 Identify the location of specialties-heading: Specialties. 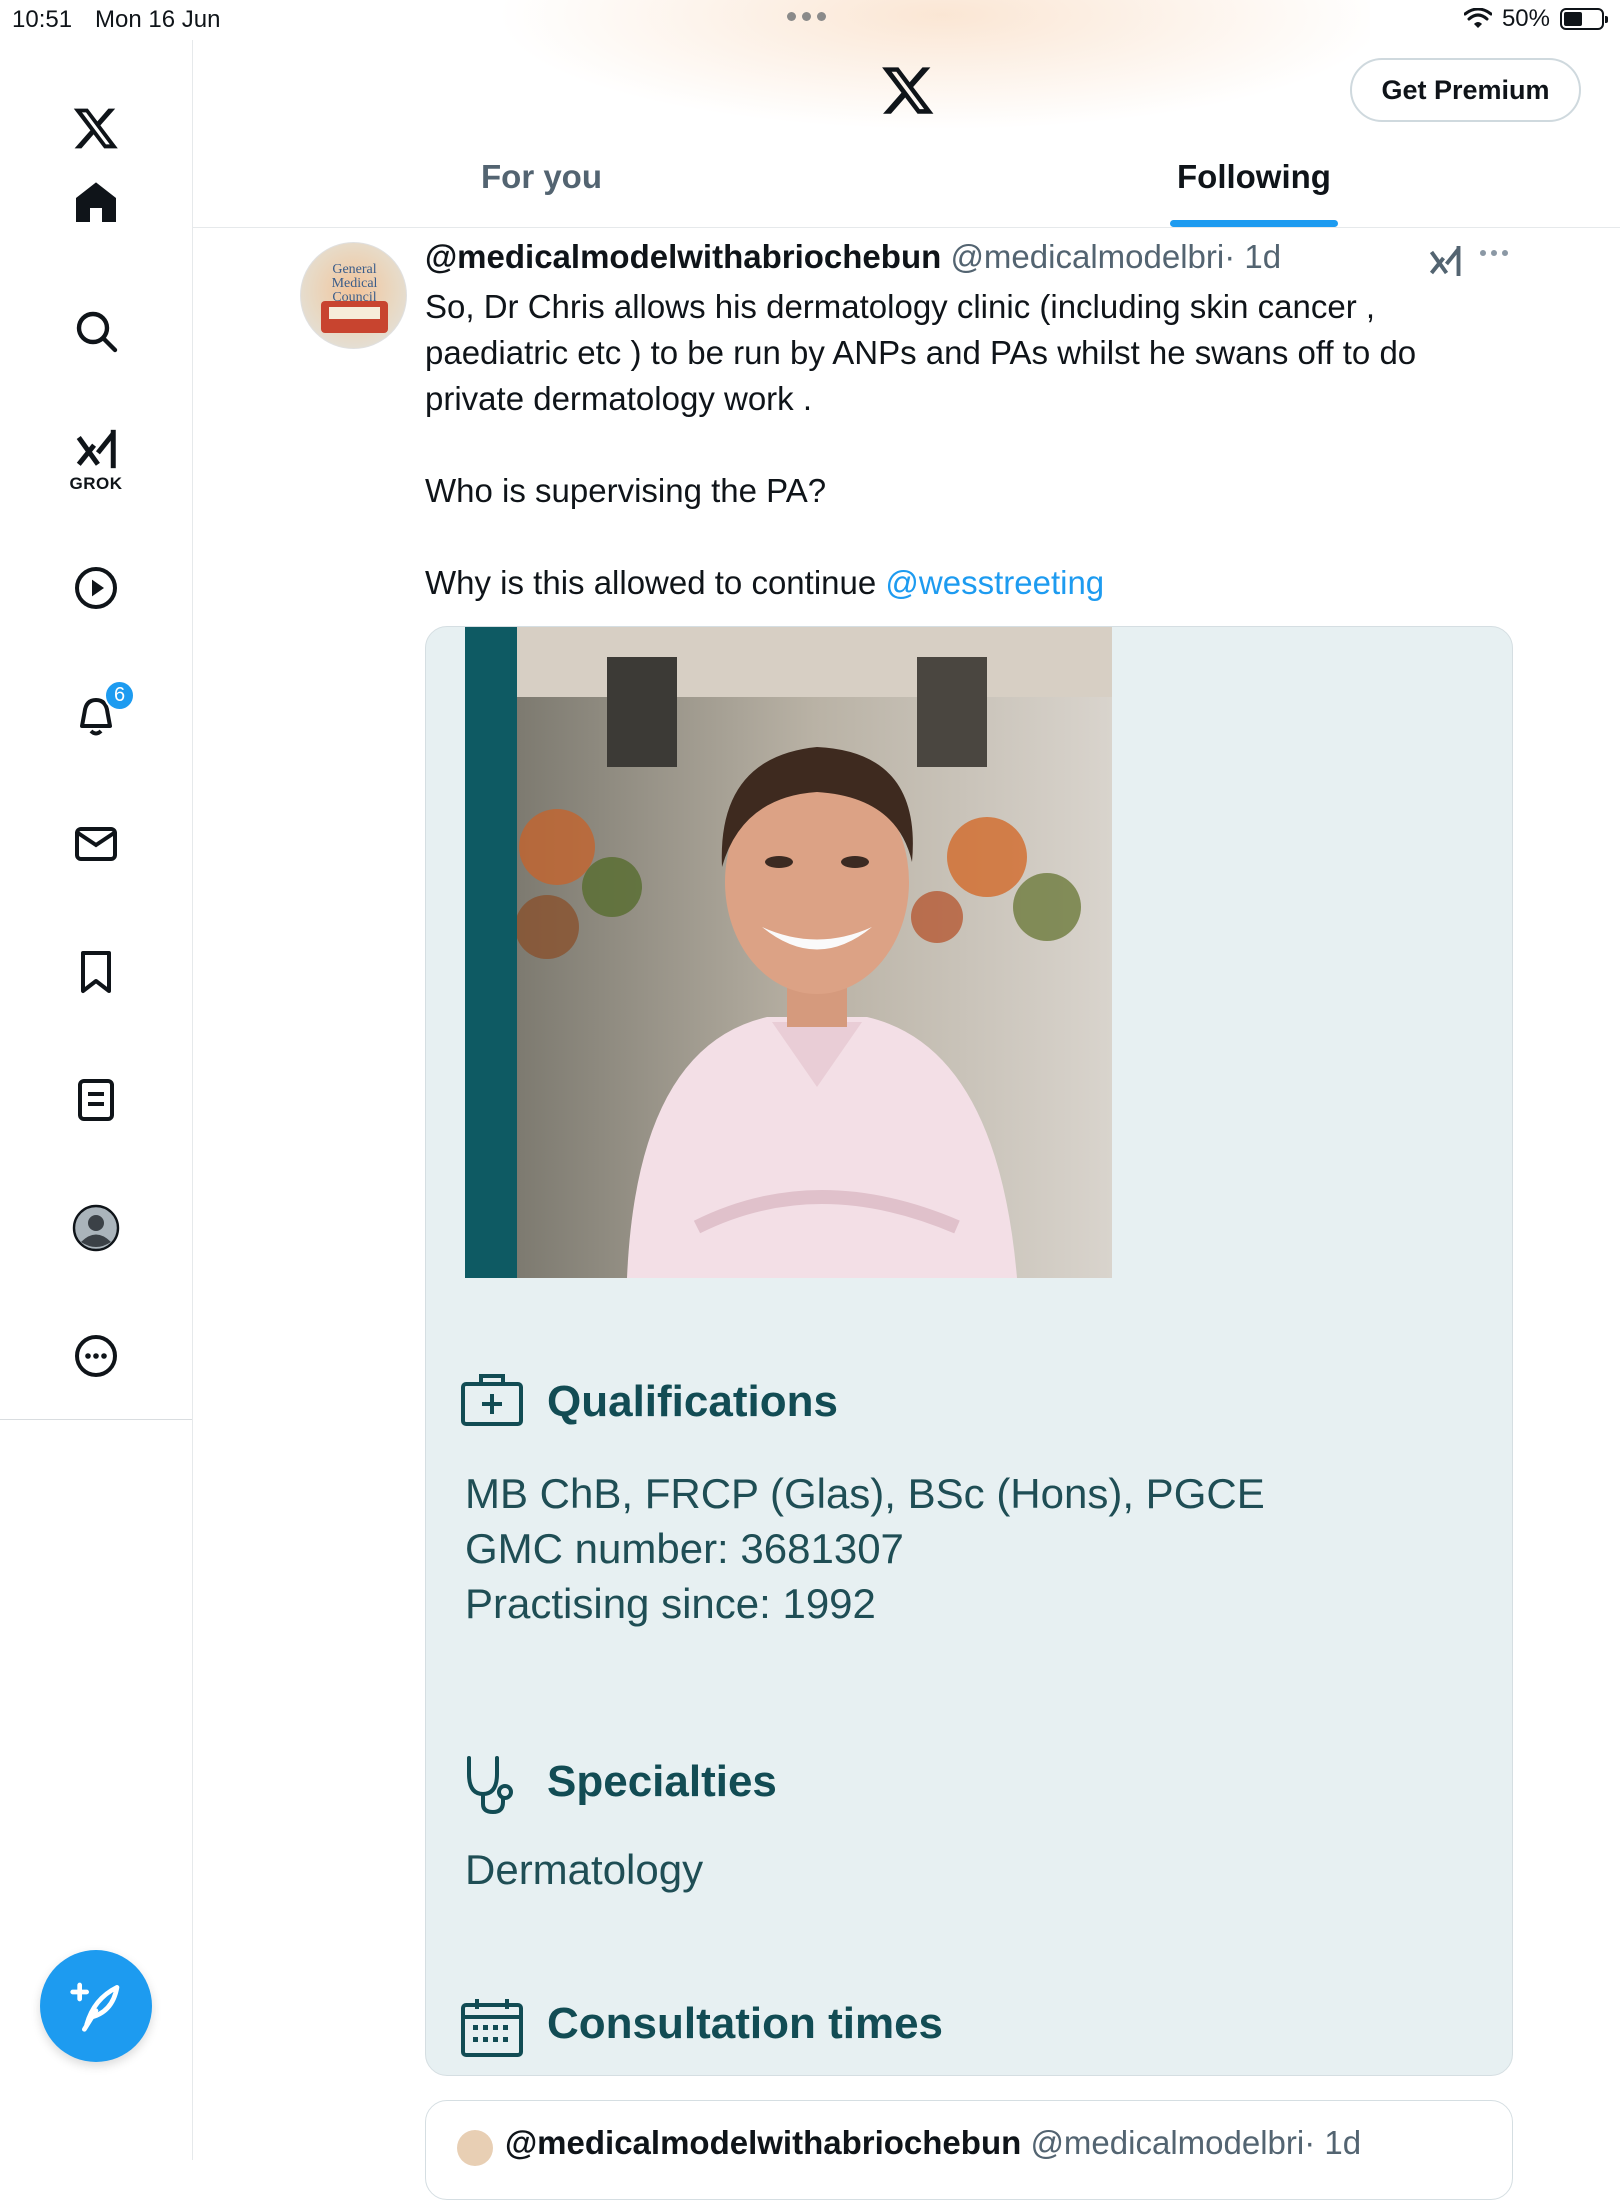
(662, 1781).